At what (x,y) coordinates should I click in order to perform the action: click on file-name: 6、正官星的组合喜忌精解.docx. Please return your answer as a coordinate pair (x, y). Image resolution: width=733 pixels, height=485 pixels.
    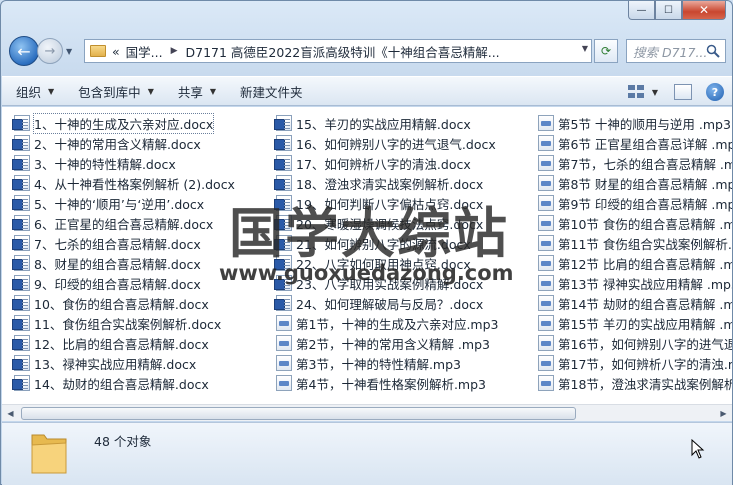
    Looking at the image, I should click on (124, 224).